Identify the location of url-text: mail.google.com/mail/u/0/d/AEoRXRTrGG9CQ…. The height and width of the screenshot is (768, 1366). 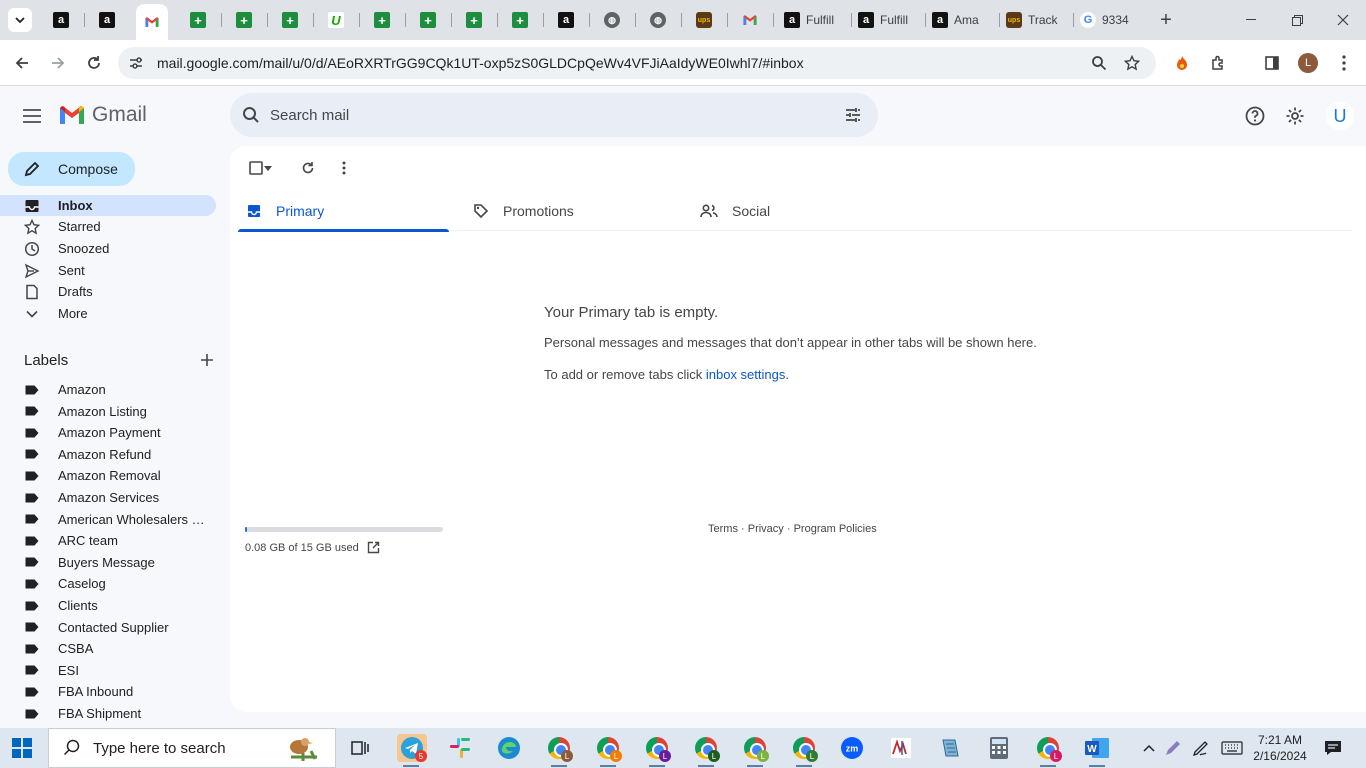
(480, 63).